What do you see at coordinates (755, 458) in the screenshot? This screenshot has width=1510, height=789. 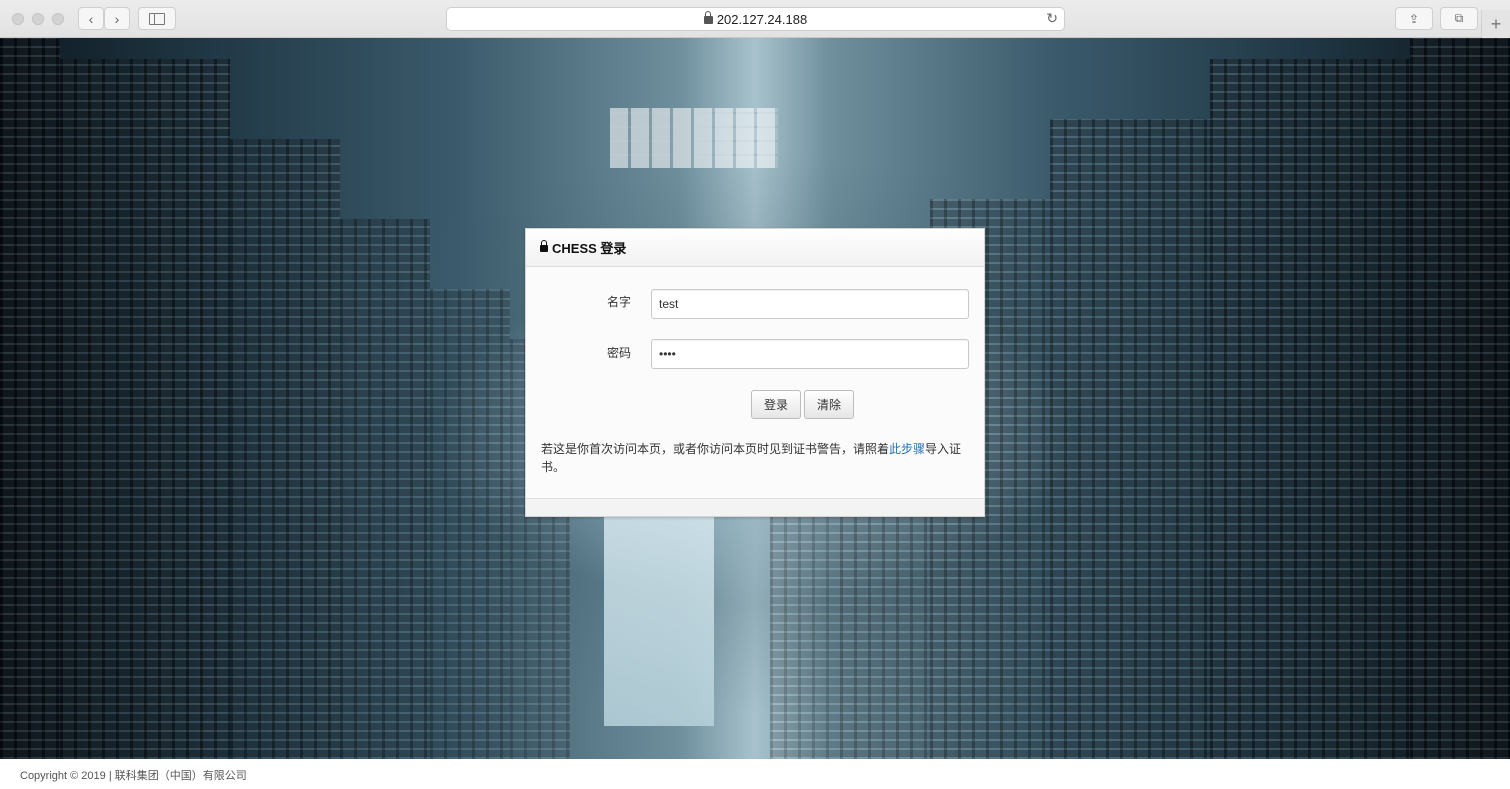 I see `certificate-note: 若这是你首次访问本页，或者你访问本页时见到证书警告，请照着此步骤导入证书。` at bounding box center [755, 458].